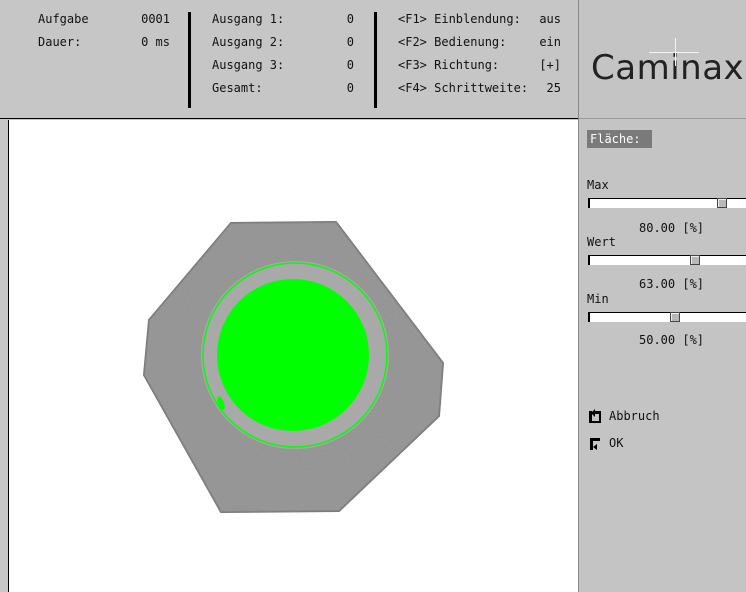 This screenshot has height=592, width=746. What do you see at coordinates (595, 415) in the screenshot?
I see `return-icon` at bounding box center [595, 415].